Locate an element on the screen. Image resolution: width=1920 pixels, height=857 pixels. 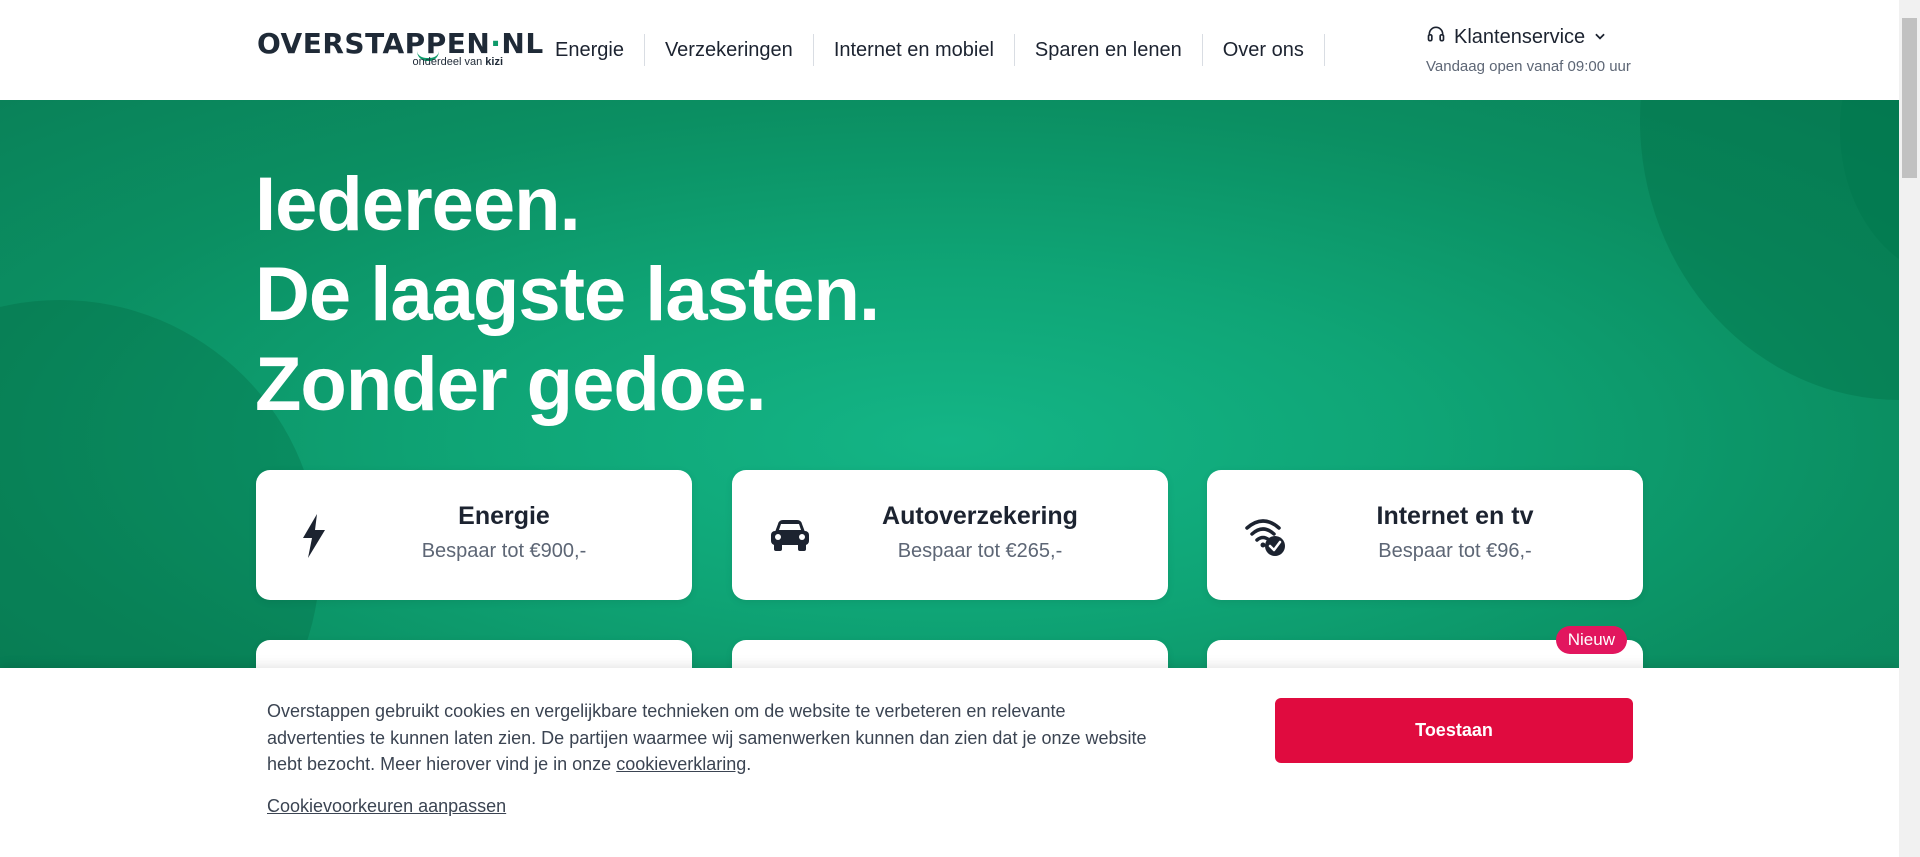
nav-item-over-ons: Over ons is located at coordinates (1264, 50).